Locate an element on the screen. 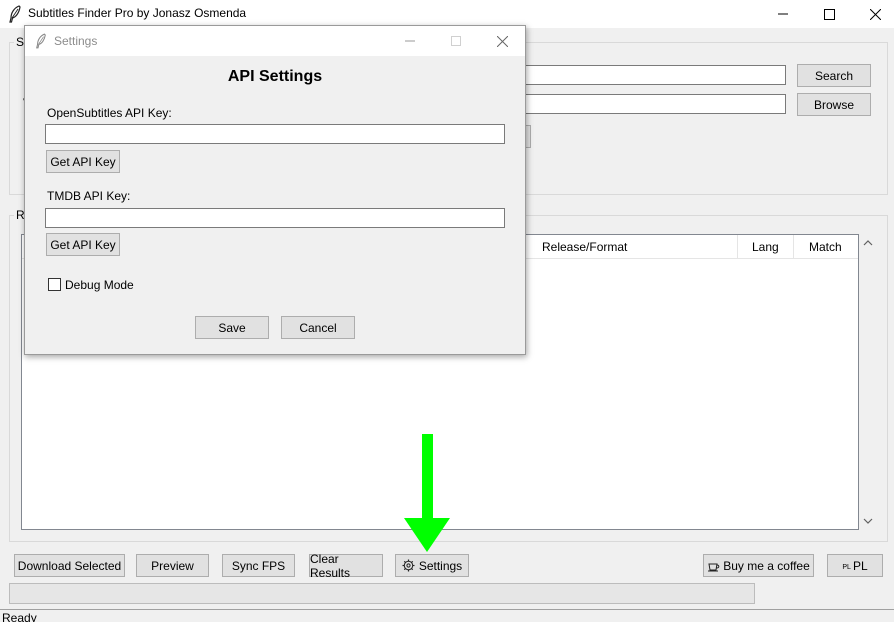 This screenshot has width=894, height=622. video-file-input is located at coordinates (653, 104).